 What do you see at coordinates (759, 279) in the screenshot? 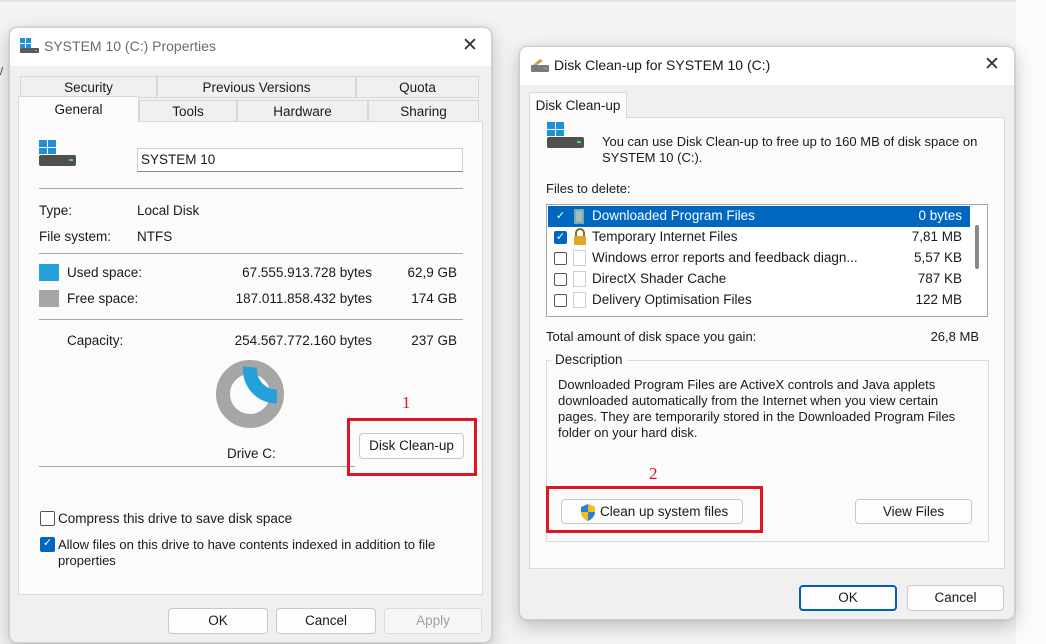
I see `list-item: DirectX Shader Cache 787 KB` at bounding box center [759, 279].